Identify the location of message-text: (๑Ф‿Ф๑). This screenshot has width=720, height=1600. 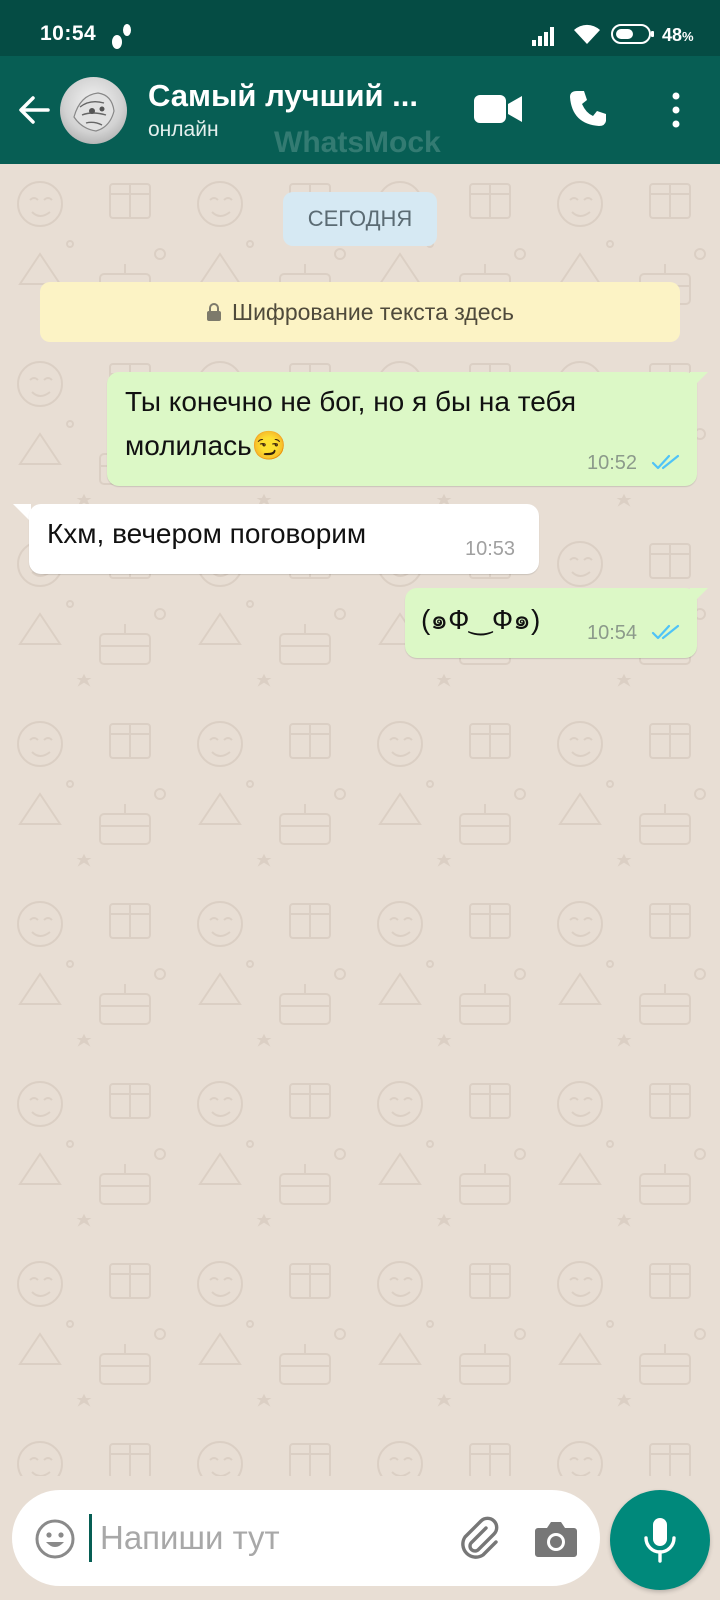
(481, 619).